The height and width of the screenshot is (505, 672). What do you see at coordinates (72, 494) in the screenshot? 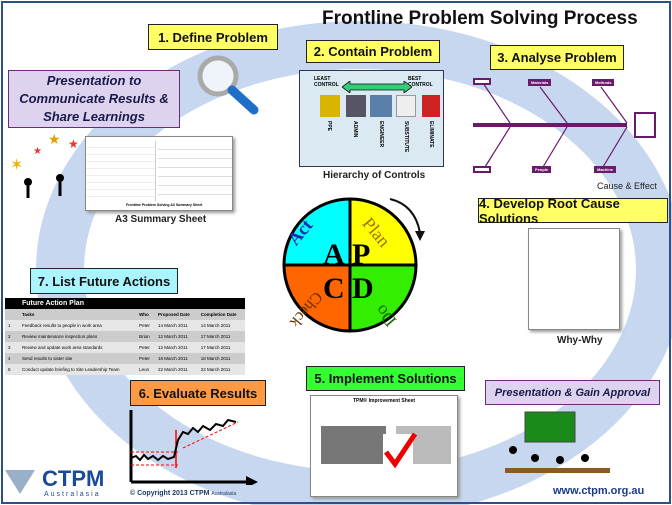
I see `logo-sub: Australasia` at bounding box center [72, 494].